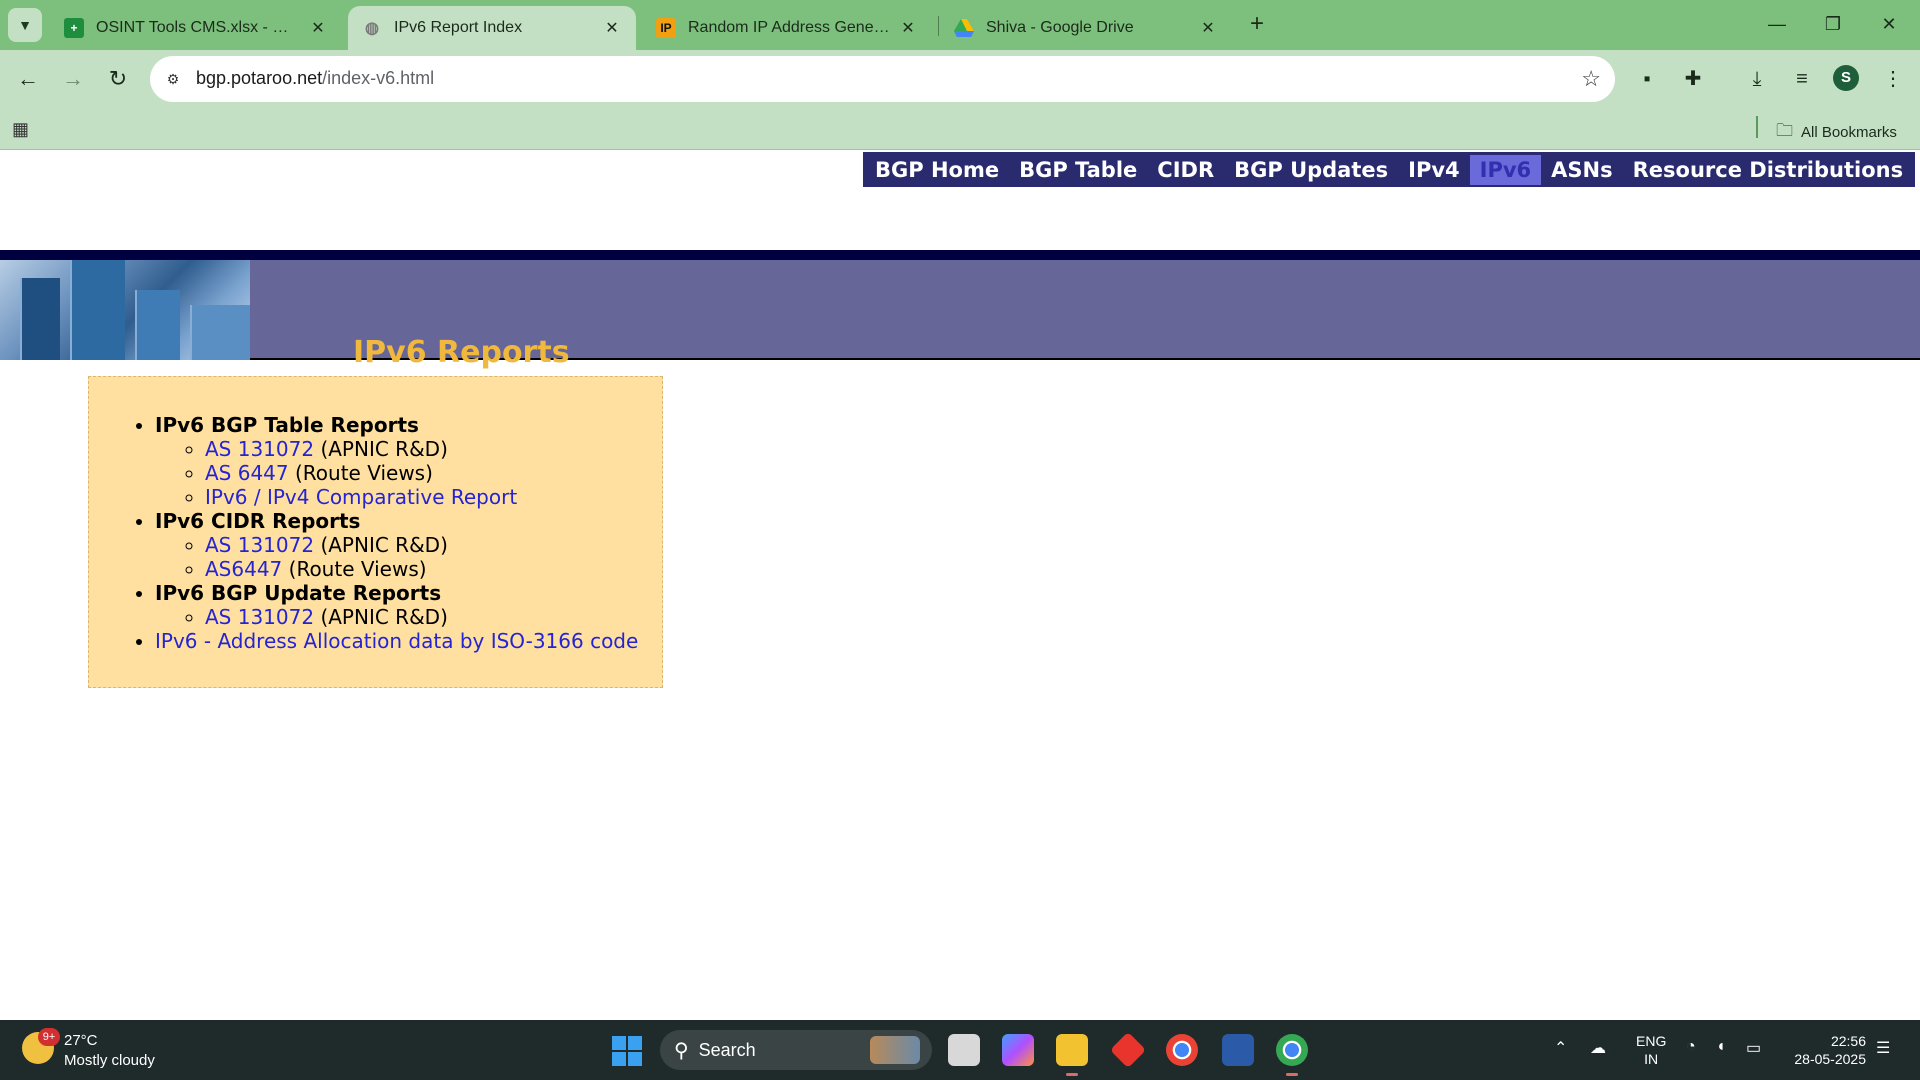 This screenshot has height=1080, width=1920. Describe the element at coordinates (247, 473) in the screenshot. I see `report-link: AS 6447` at that location.